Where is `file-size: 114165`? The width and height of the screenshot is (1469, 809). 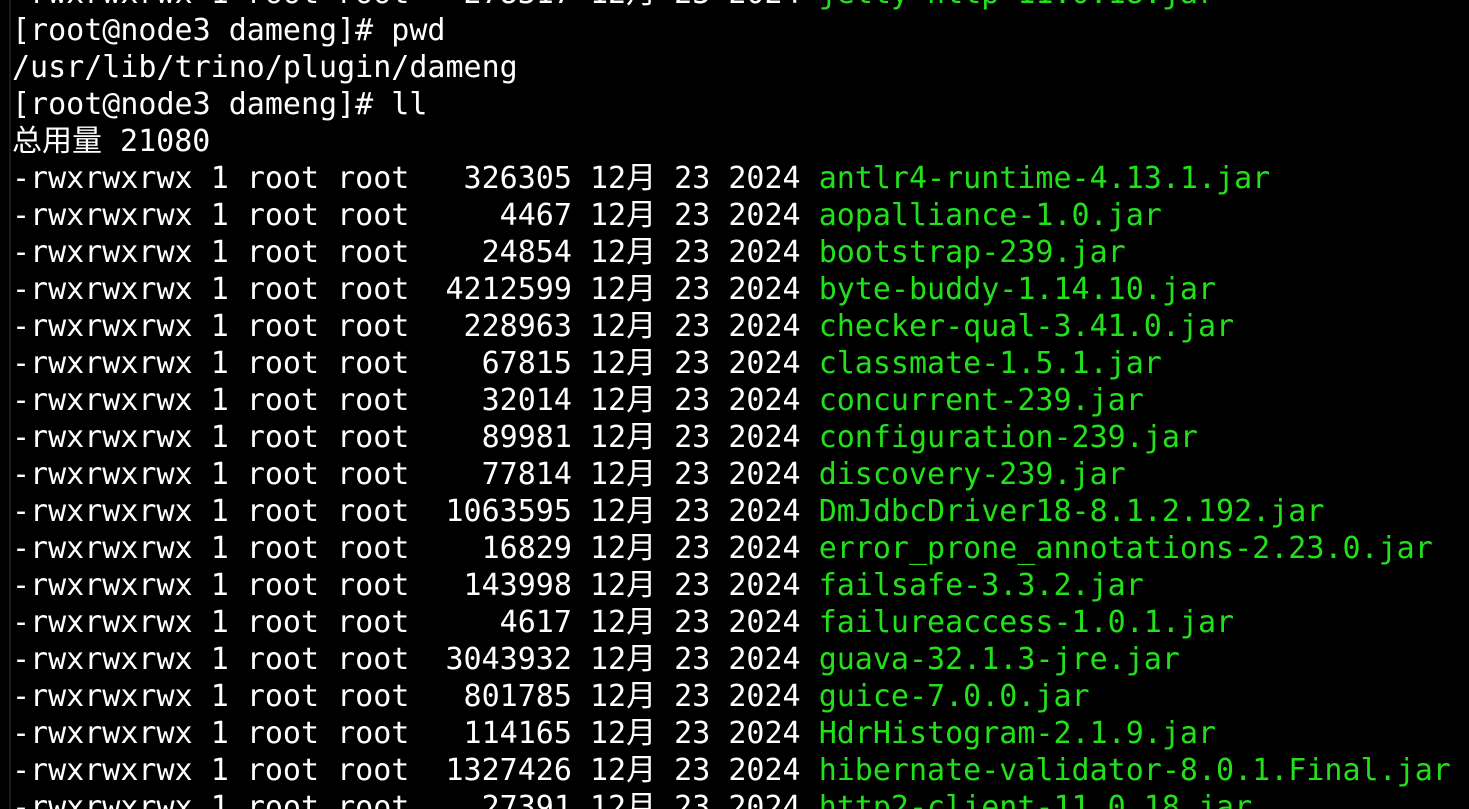 file-size: 114165 is located at coordinates (499, 733).